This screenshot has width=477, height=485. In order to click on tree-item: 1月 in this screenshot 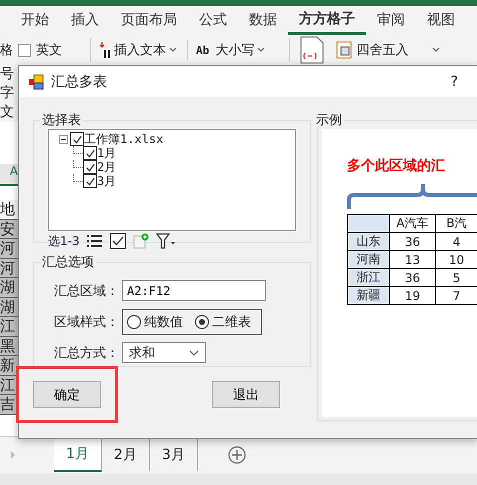, I will do `click(106, 153)`.